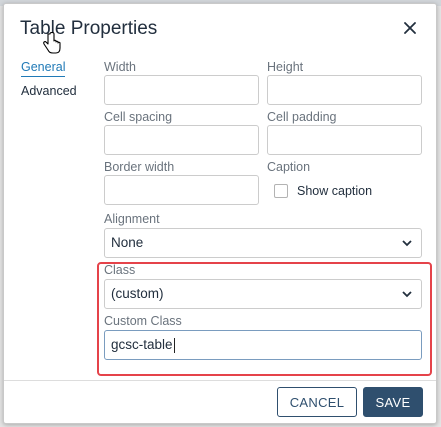  I want to click on width-label: Width, so click(120, 67).